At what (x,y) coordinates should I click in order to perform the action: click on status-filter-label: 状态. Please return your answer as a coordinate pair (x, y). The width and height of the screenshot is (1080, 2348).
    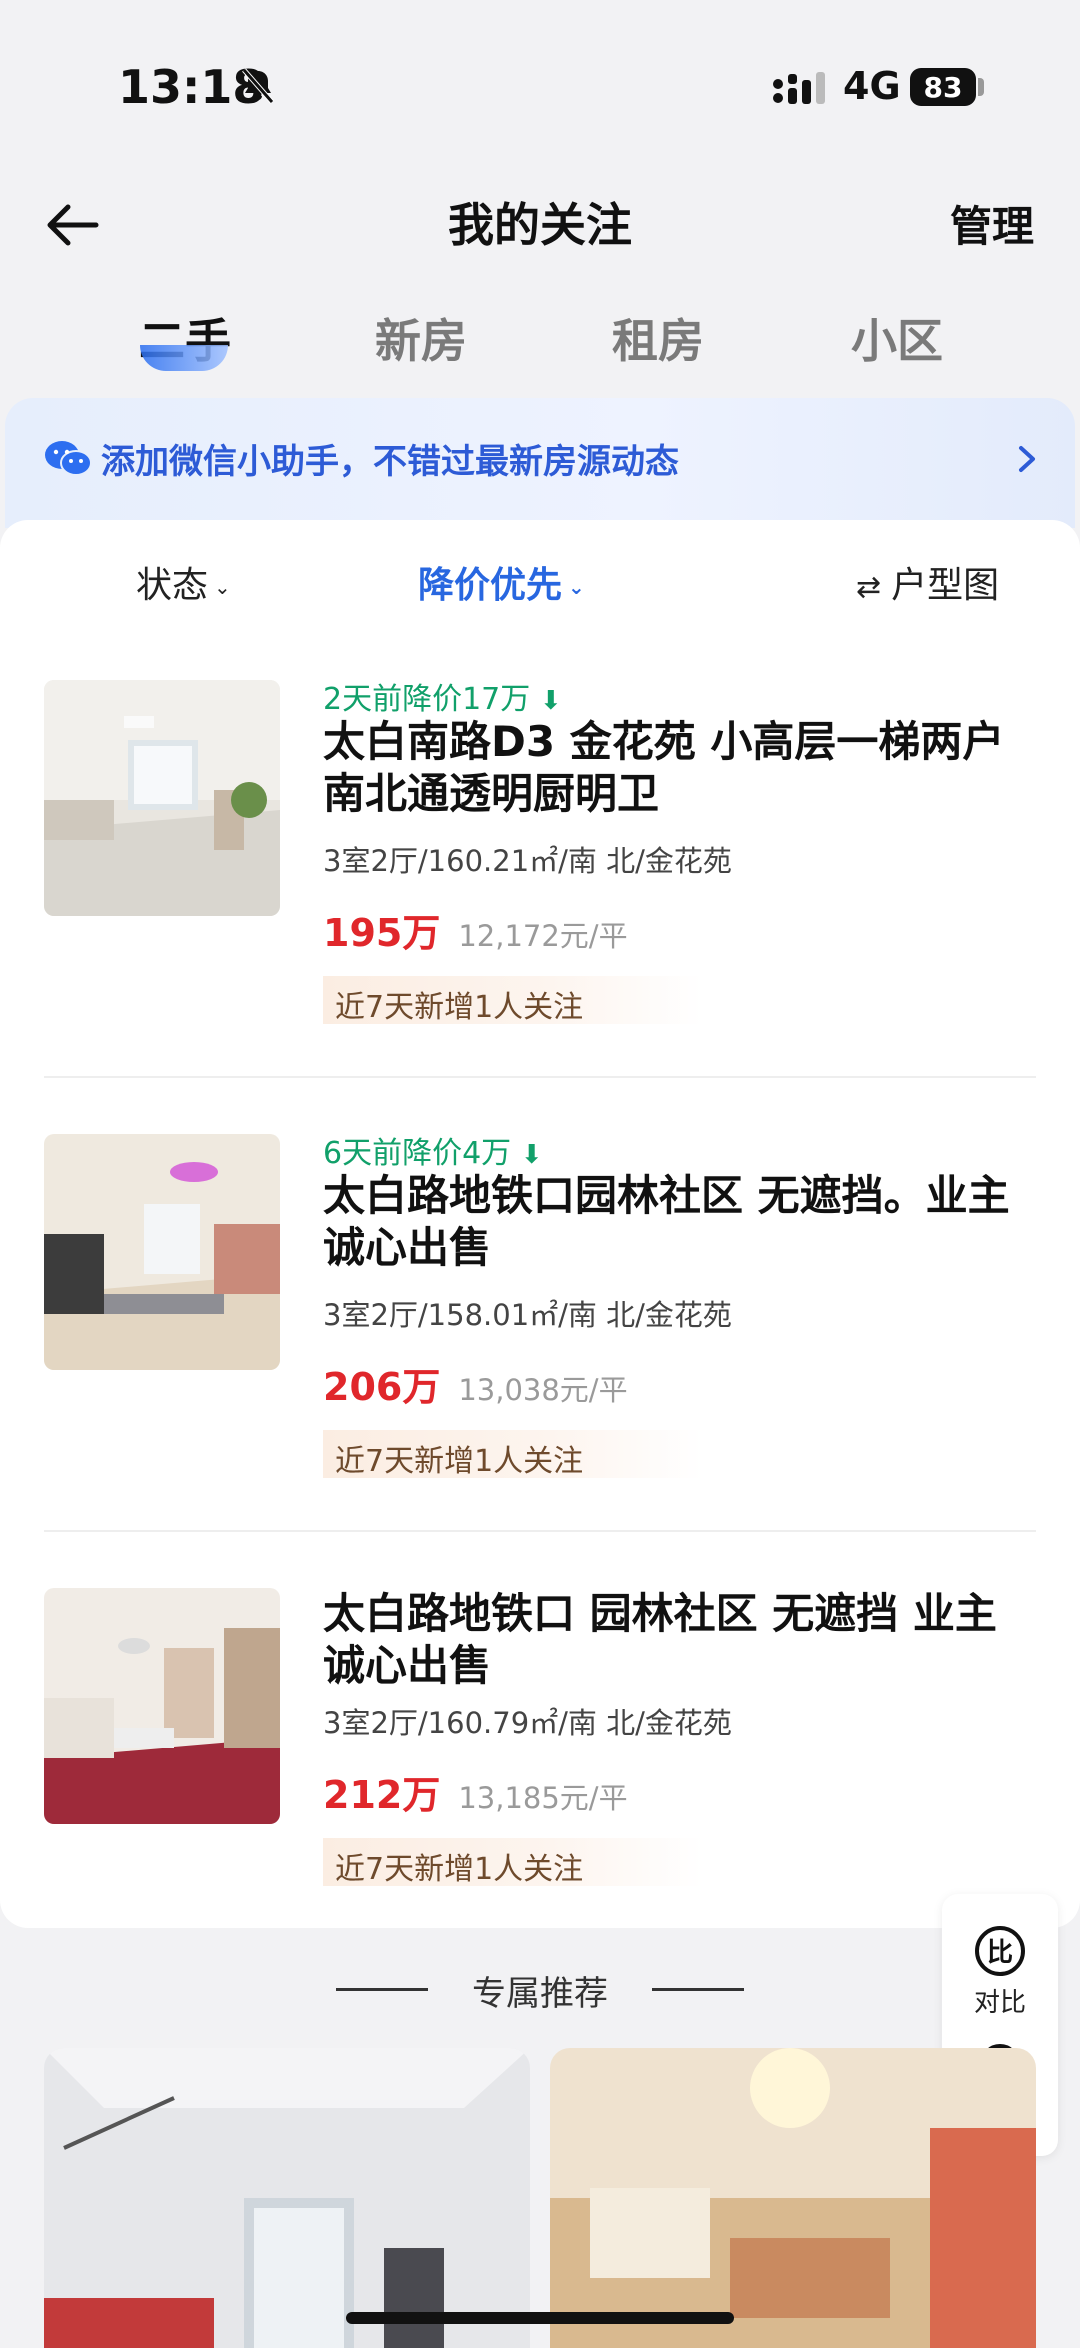
    Looking at the image, I should click on (172, 585).